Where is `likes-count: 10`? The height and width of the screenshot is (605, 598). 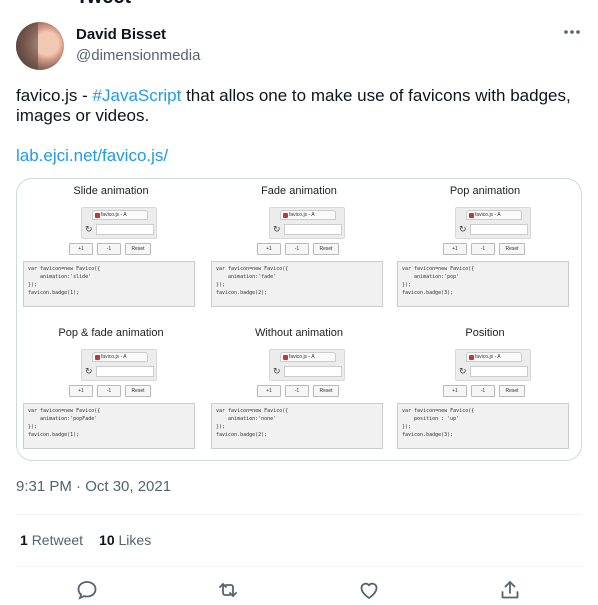 likes-count: 10 is located at coordinates (107, 540).